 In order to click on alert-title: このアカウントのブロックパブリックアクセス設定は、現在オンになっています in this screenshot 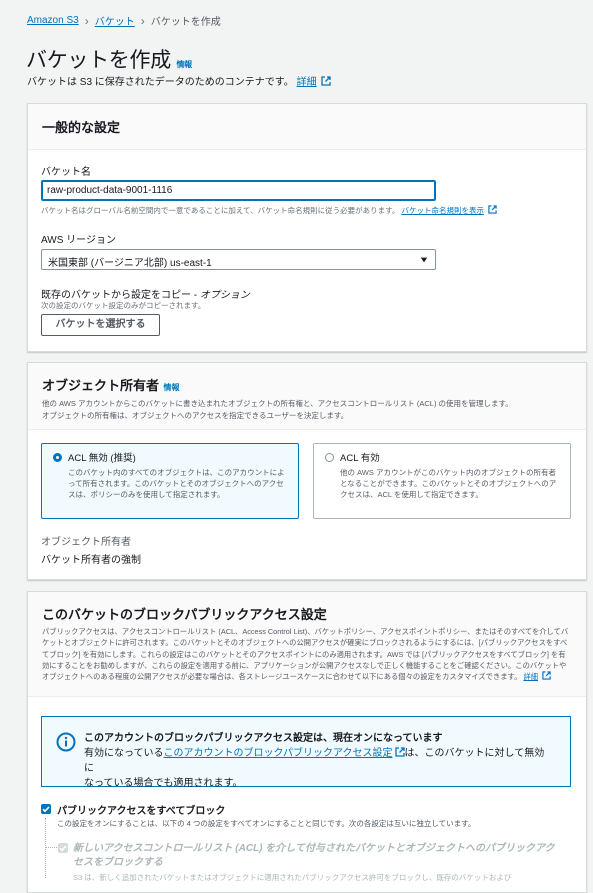, I will do `click(263, 738)`.